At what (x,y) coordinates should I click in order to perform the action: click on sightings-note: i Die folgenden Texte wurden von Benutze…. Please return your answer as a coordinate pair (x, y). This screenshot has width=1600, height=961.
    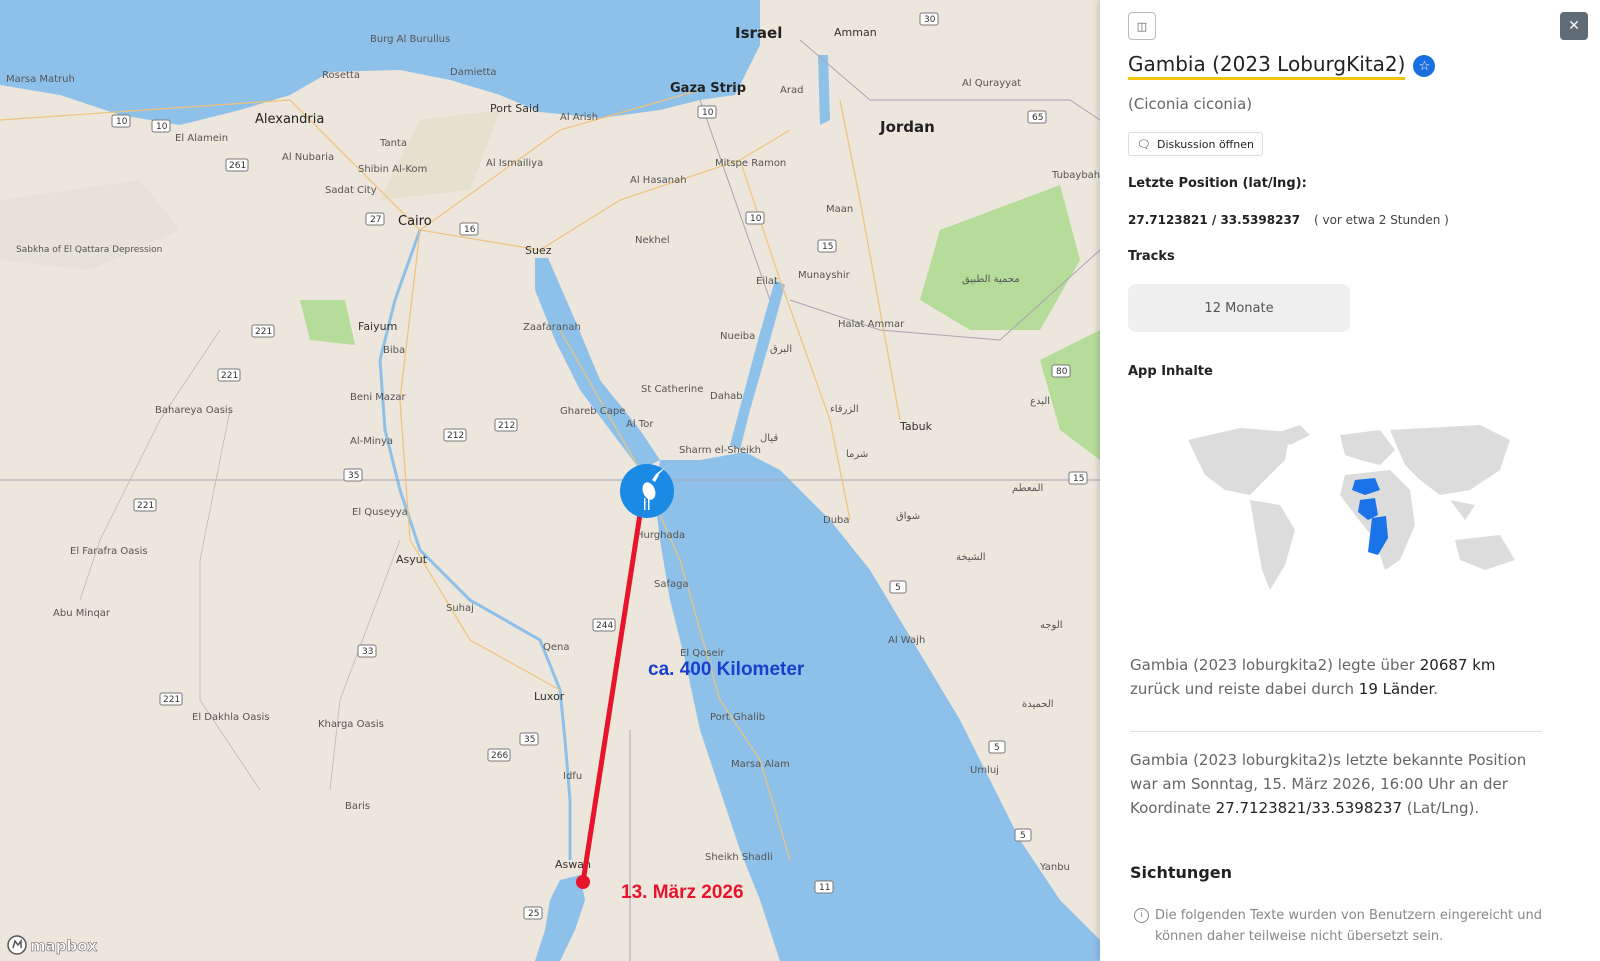
    Looking at the image, I should click on (1339, 926).